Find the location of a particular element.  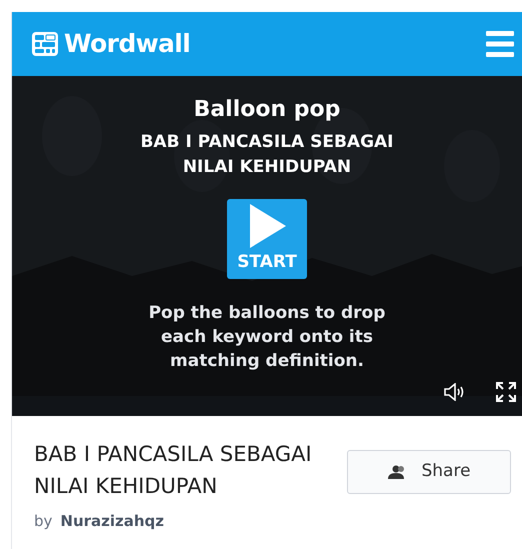

speaker-icon is located at coordinates (455, 392).